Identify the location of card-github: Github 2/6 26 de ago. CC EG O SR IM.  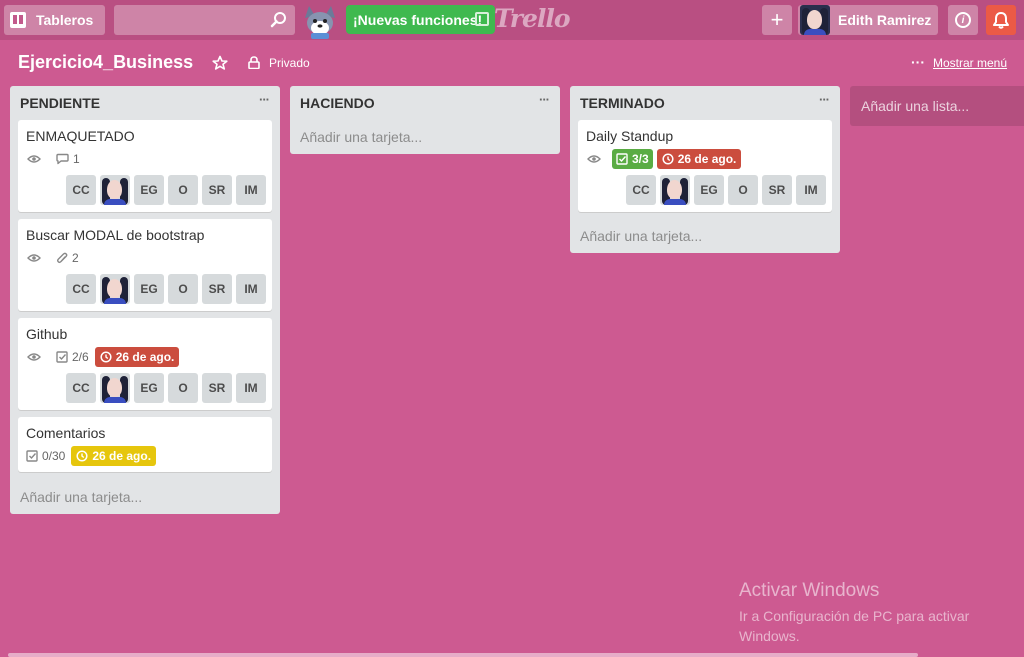
(145, 364).